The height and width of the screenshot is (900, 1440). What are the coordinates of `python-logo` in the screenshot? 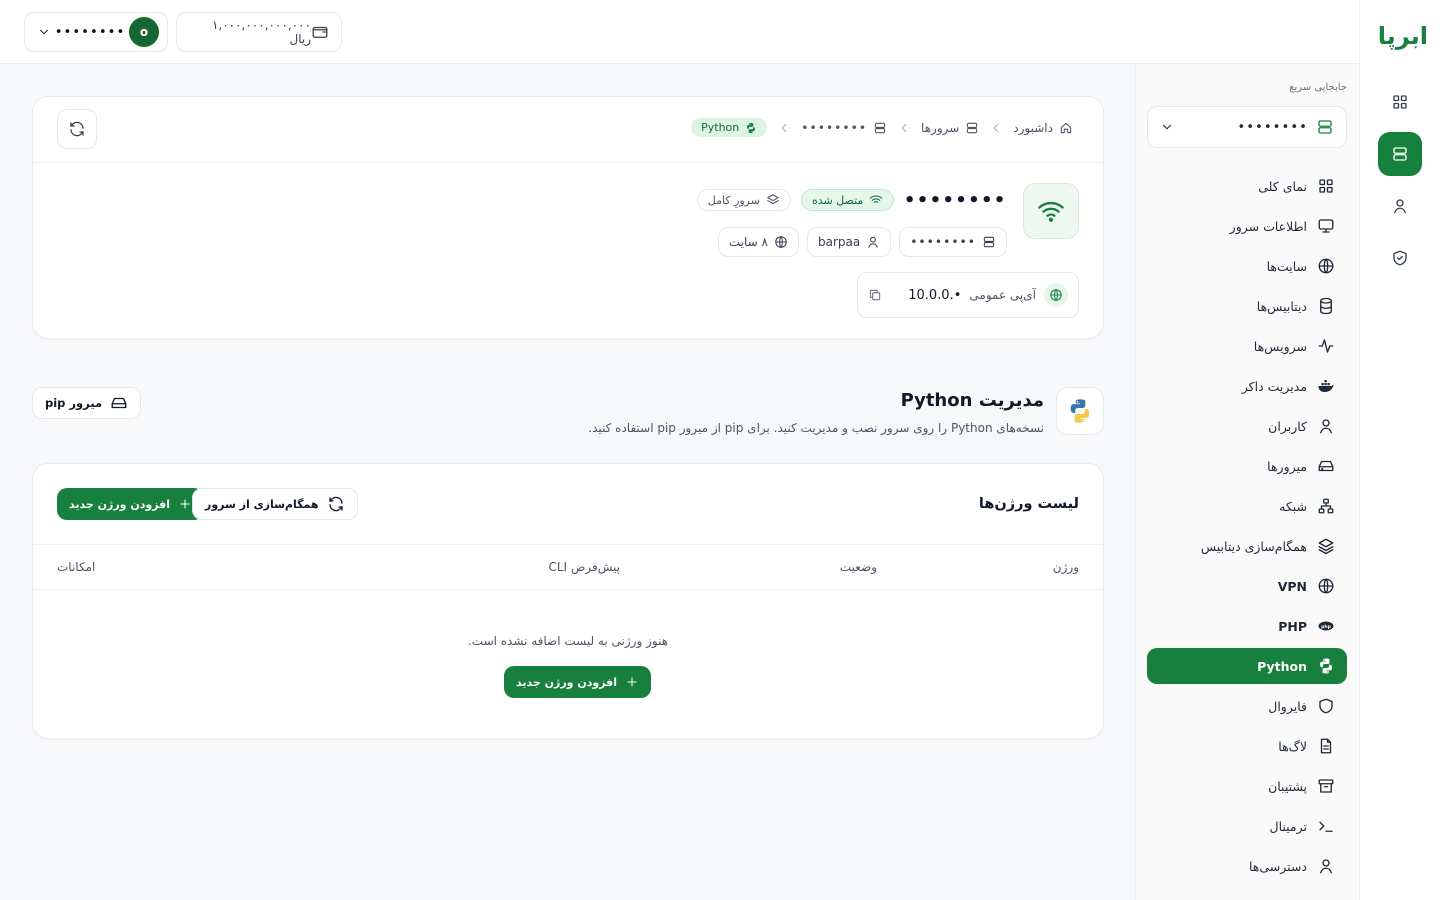 It's located at (1080, 411).